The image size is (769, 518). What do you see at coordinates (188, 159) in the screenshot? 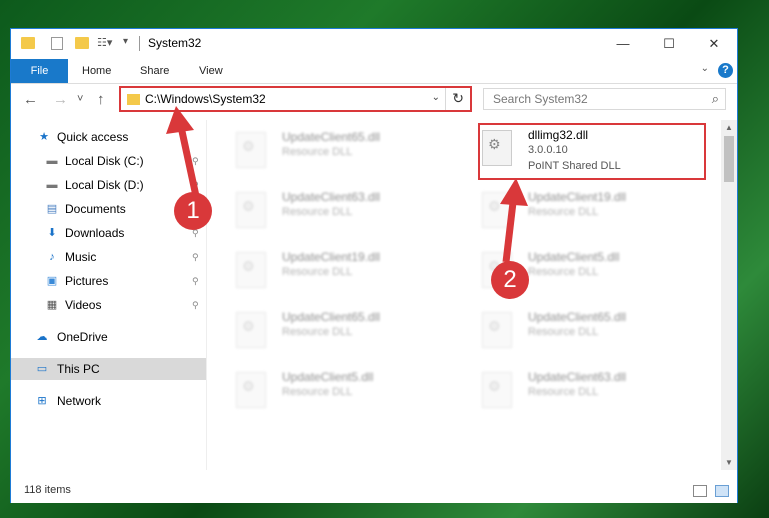
I see `arrow-1-shaft` at bounding box center [188, 159].